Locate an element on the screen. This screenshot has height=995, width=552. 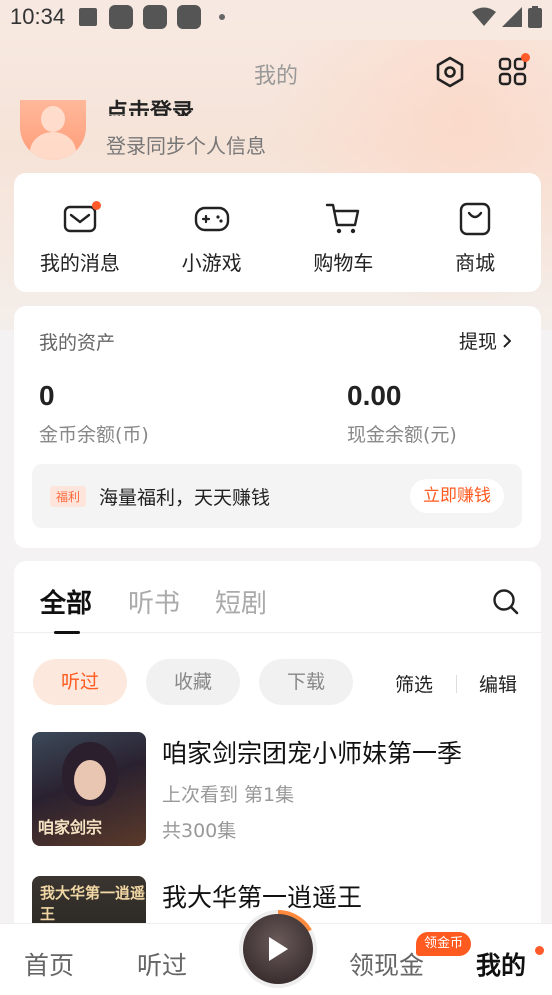
coin-balance-value: 0 is located at coordinates (47, 396).